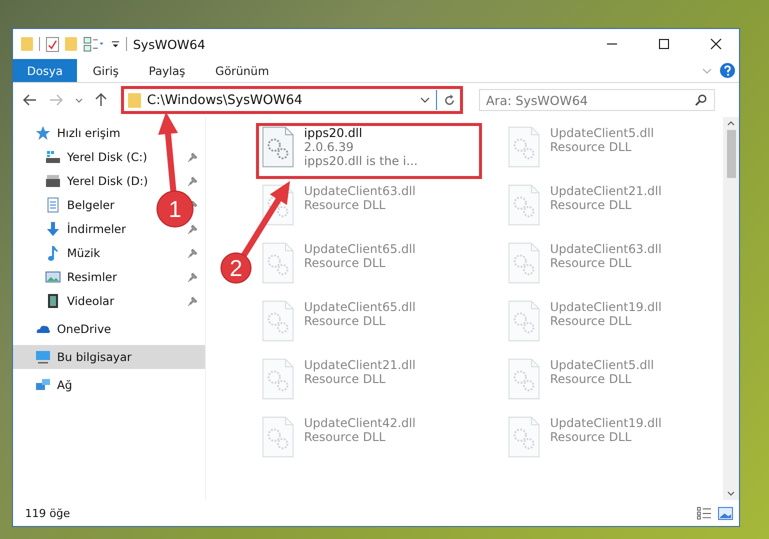 Image resolution: width=769 pixels, height=539 pixels. Describe the element at coordinates (224, 100) in the screenshot. I see `address-path: C:\Windows\SysWOW64` at that location.